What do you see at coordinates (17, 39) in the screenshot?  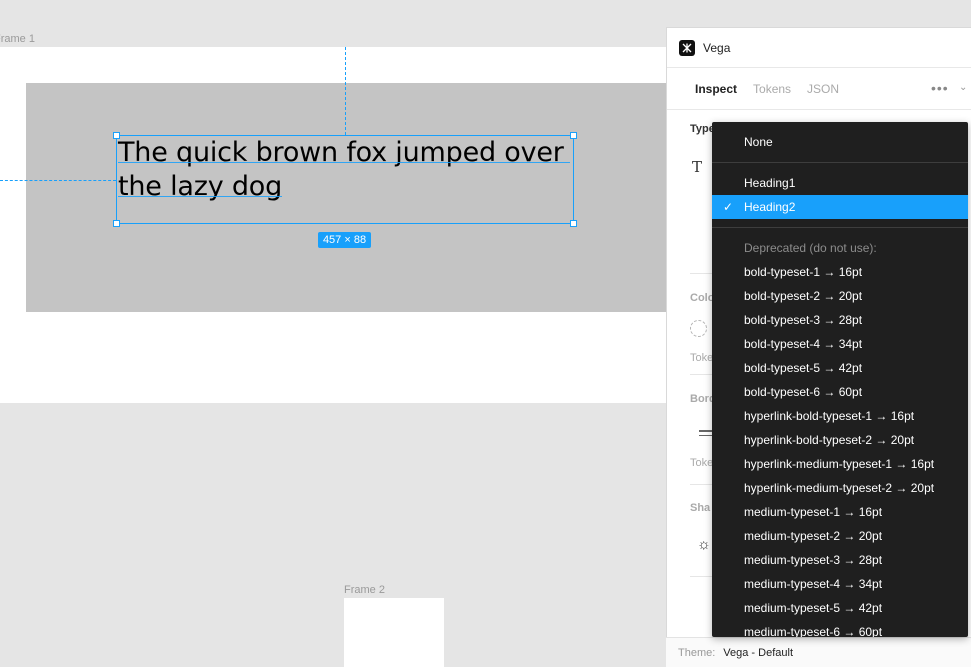 I see `frame1-label: Frame 1` at bounding box center [17, 39].